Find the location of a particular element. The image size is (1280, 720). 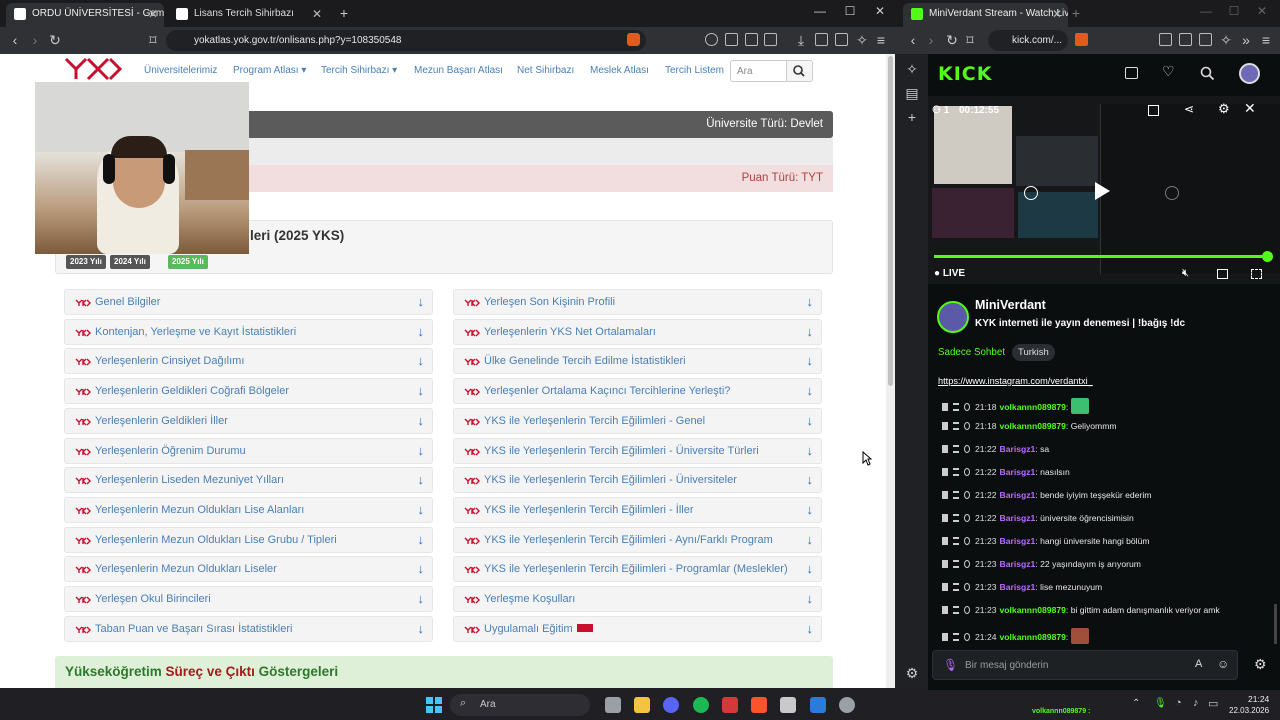

extension-icon is located at coordinates (731, 39).